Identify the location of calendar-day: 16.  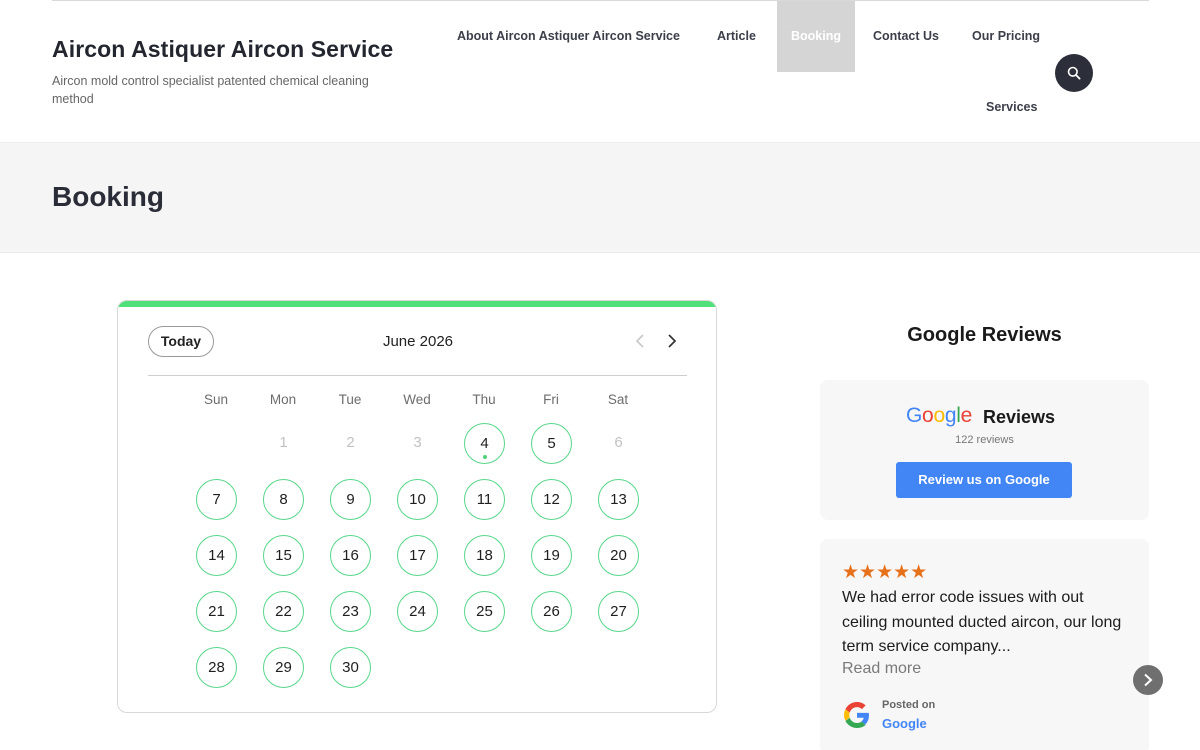
(350, 555).